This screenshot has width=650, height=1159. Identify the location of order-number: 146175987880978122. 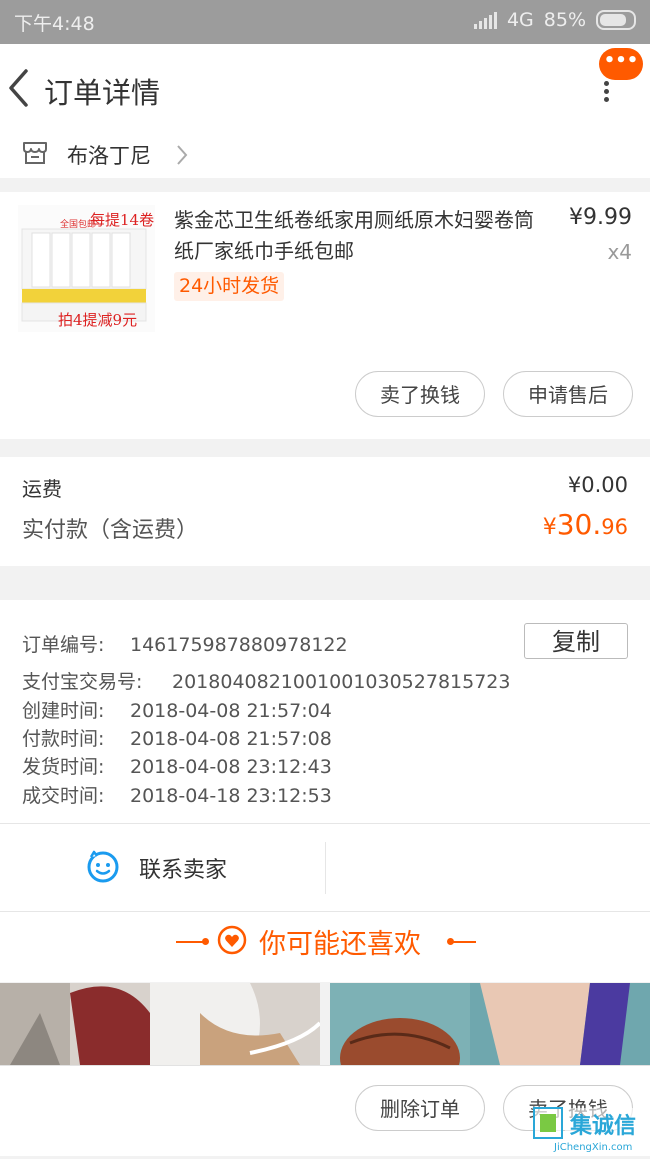
(239, 645).